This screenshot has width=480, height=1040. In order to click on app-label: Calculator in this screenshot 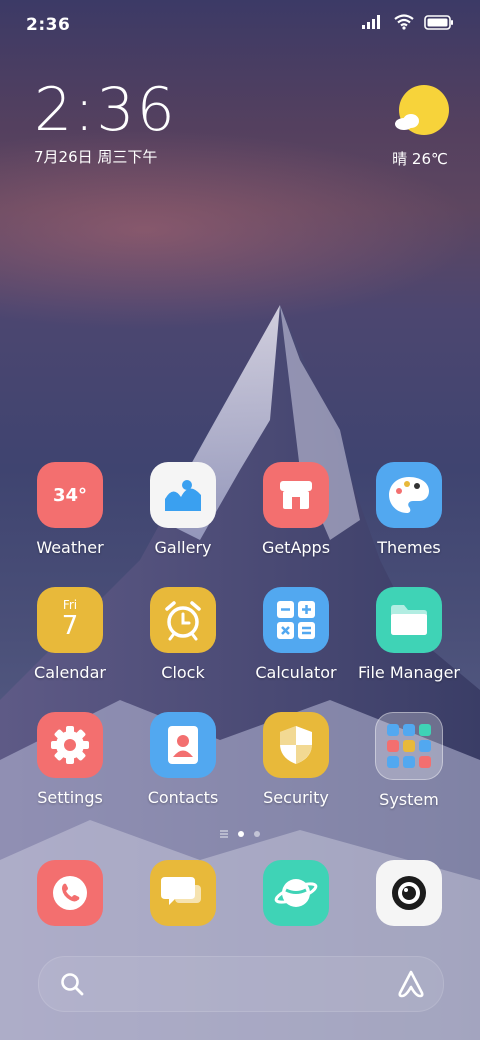, I will do `click(296, 672)`.